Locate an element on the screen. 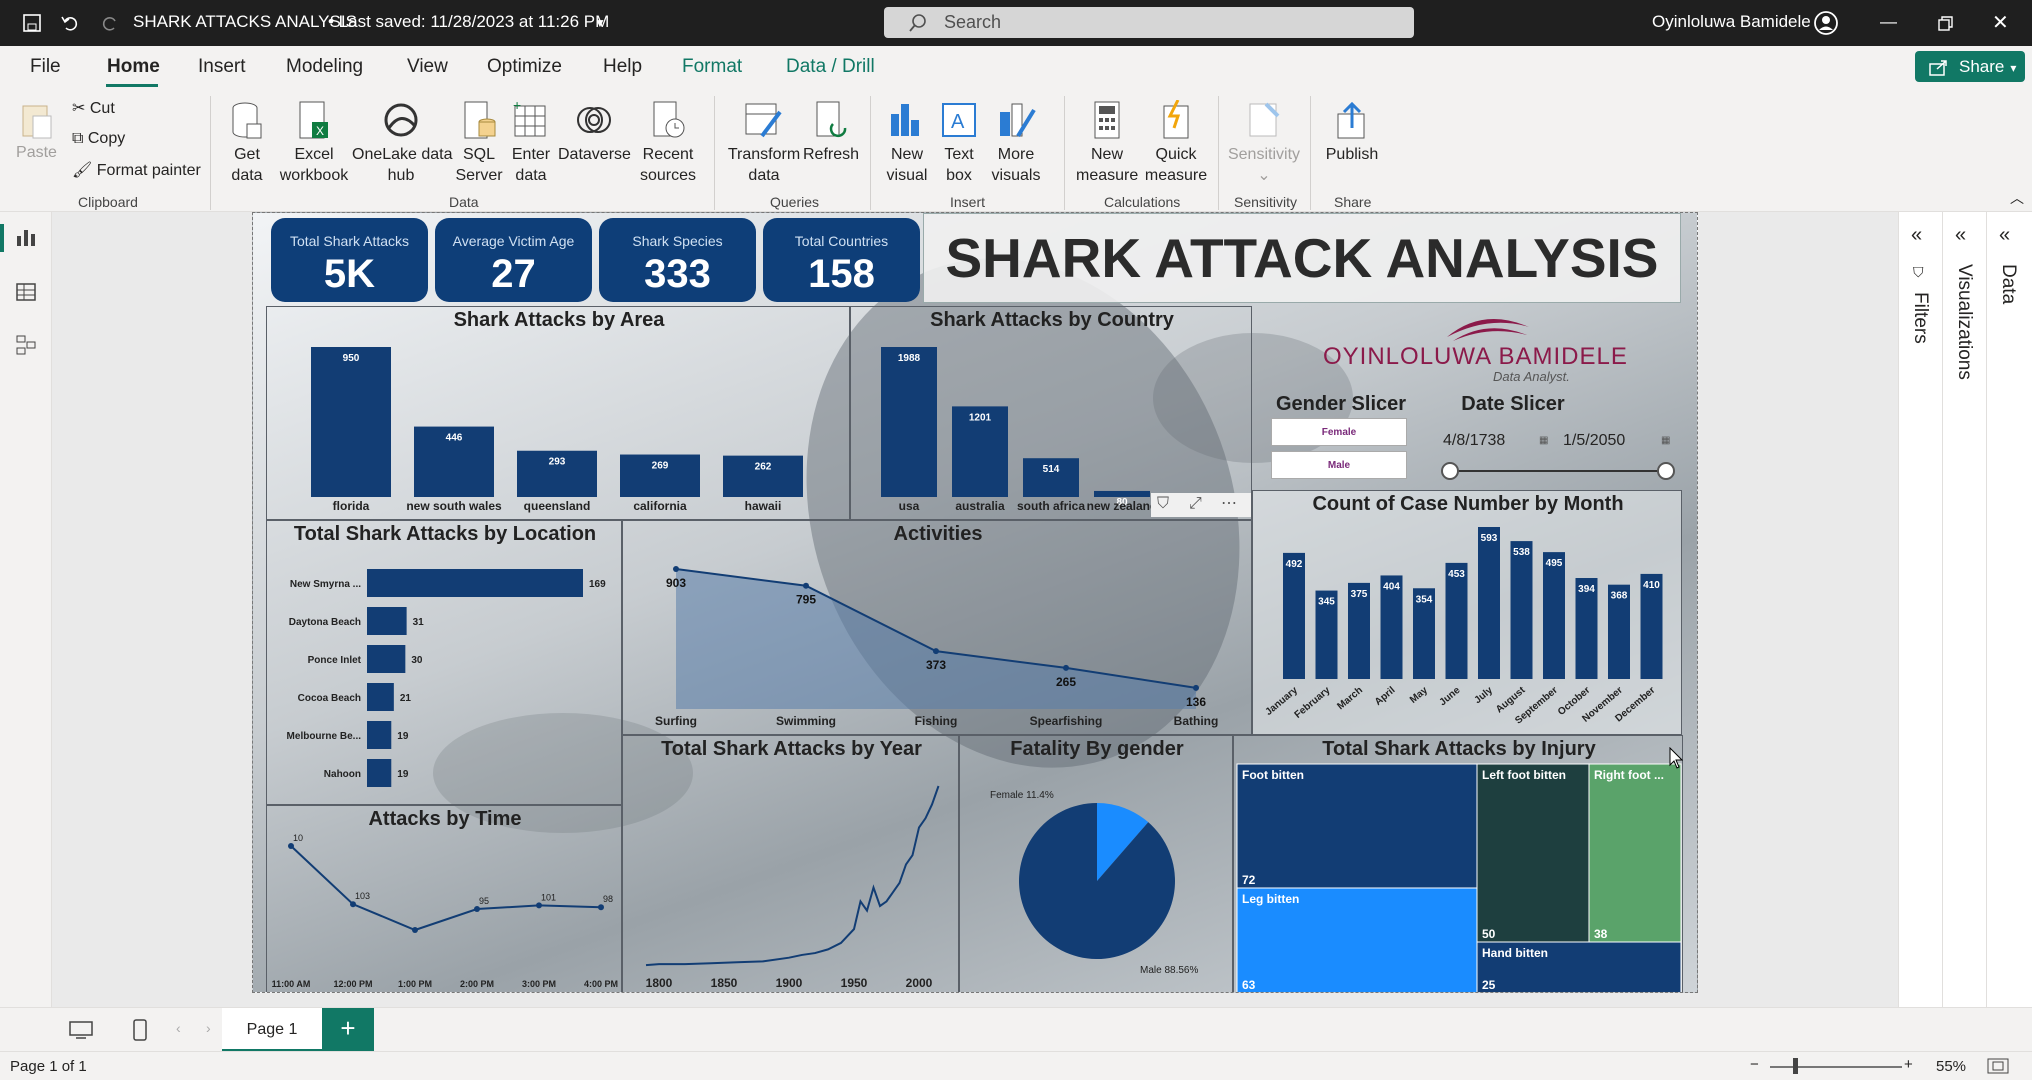 The height and width of the screenshot is (1080, 2032). more-options-icon: ⋯ is located at coordinates (1229, 503).